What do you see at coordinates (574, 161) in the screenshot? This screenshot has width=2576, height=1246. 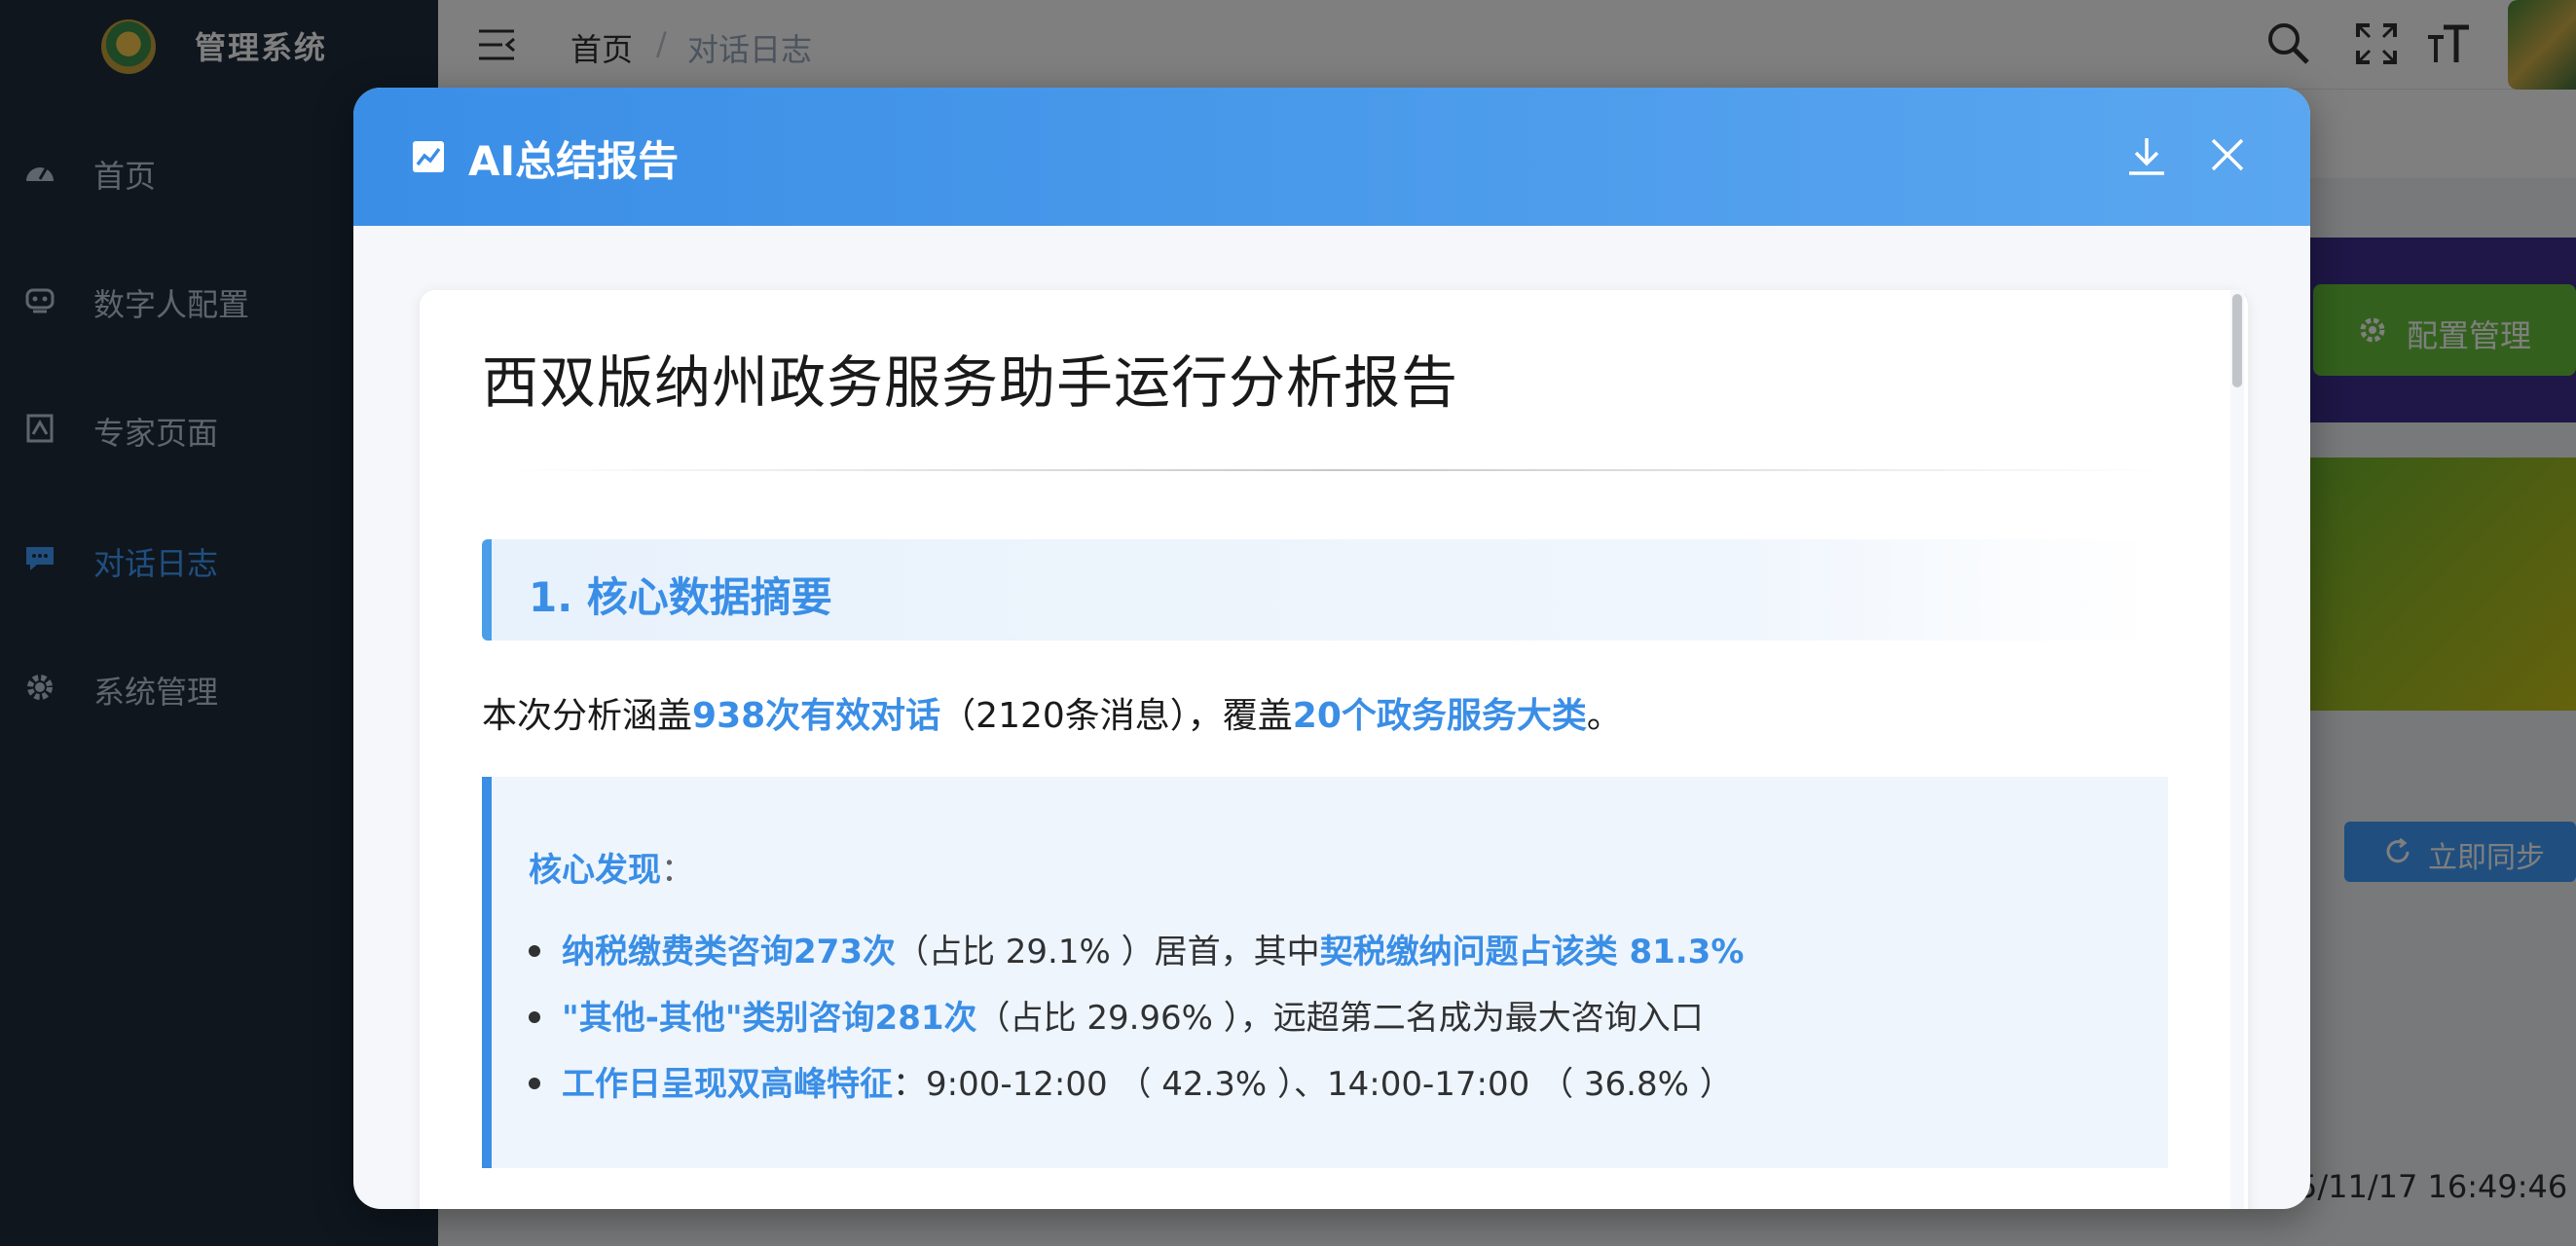 I see `dialog-title: AI总结报告` at bounding box center [574, 161].